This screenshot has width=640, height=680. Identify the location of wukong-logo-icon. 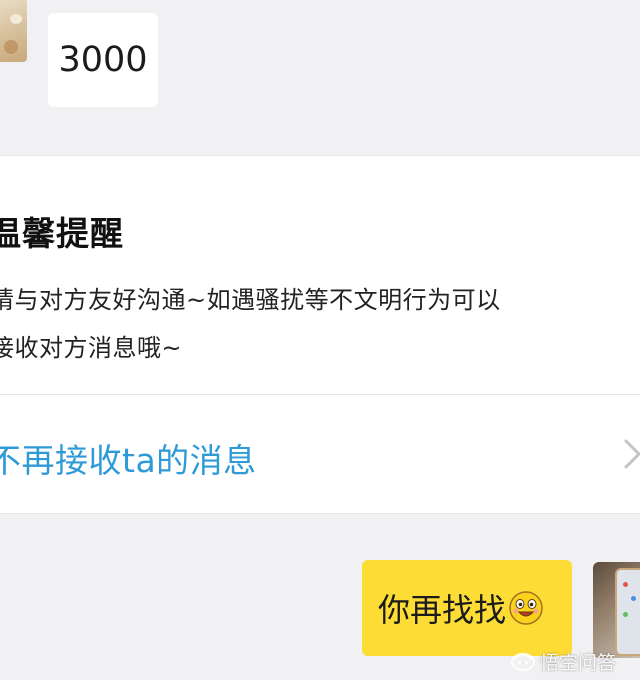
(523, 662).